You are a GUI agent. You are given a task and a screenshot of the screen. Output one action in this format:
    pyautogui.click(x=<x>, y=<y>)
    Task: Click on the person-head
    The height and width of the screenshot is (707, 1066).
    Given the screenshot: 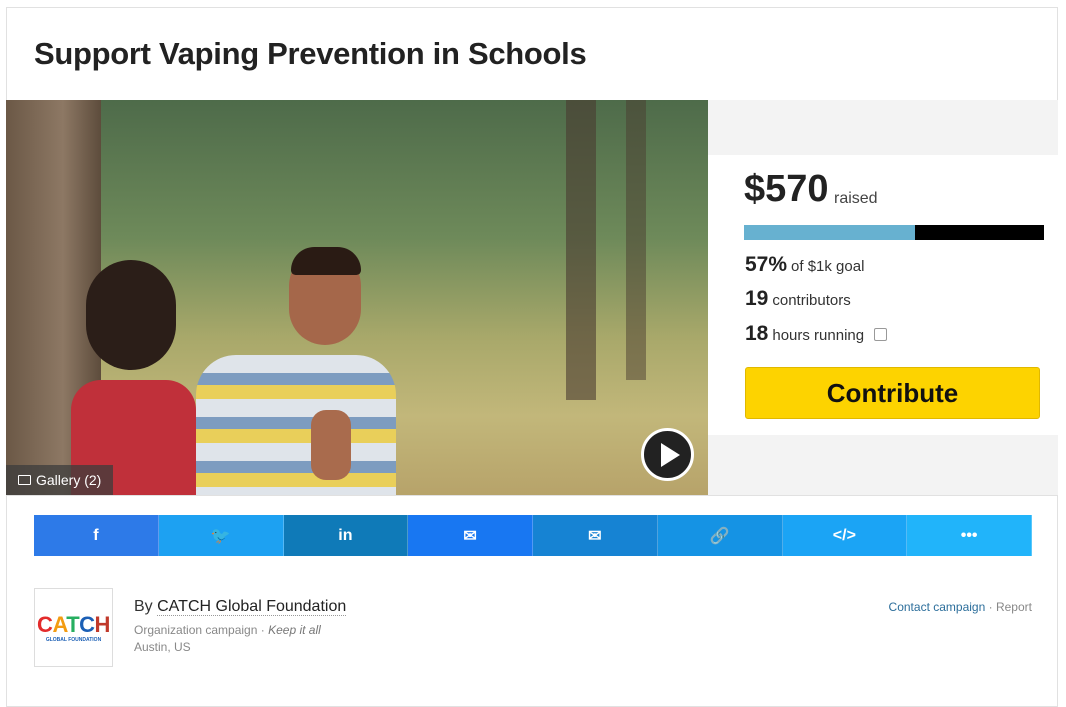 What is the action you would take?
    pyautogui.click(x=131, y=315)
    